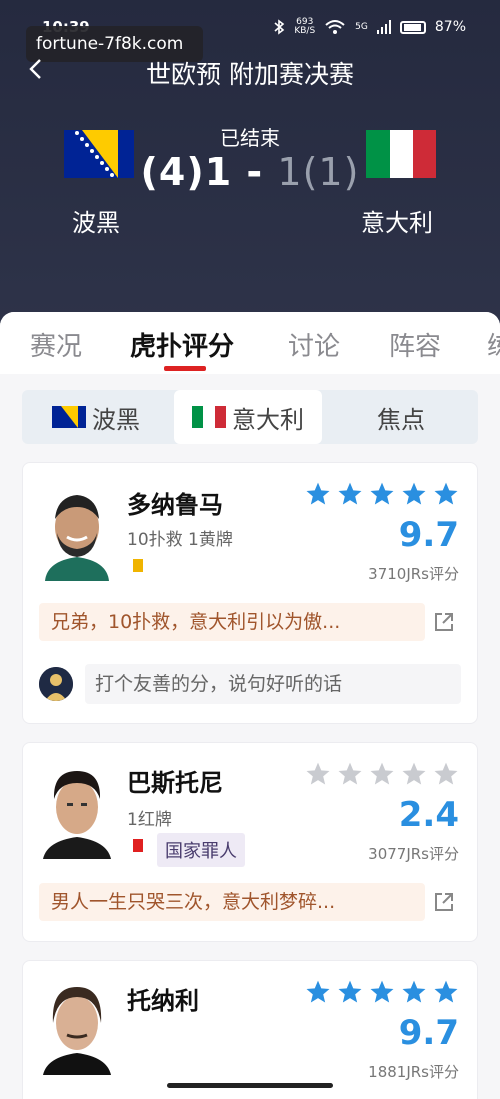  Describe the element at coordinates (401, 419) in the screenshot. I see `subtab-focus-label: 焦点` at that location.